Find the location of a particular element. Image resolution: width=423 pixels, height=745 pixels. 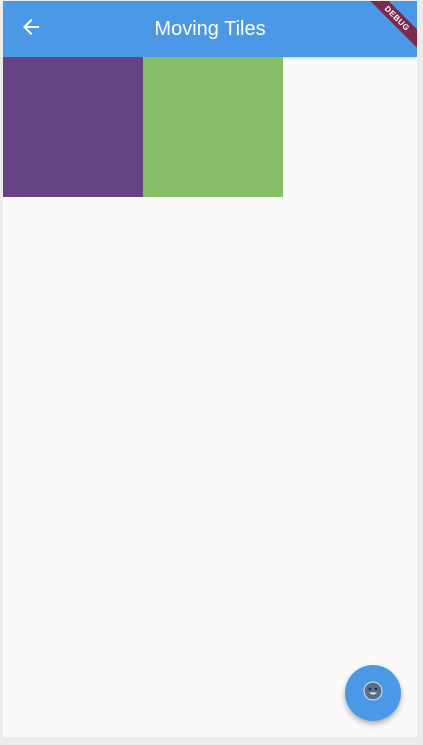

app-bar: Moving Tiles is located at coordinates (210, 29).